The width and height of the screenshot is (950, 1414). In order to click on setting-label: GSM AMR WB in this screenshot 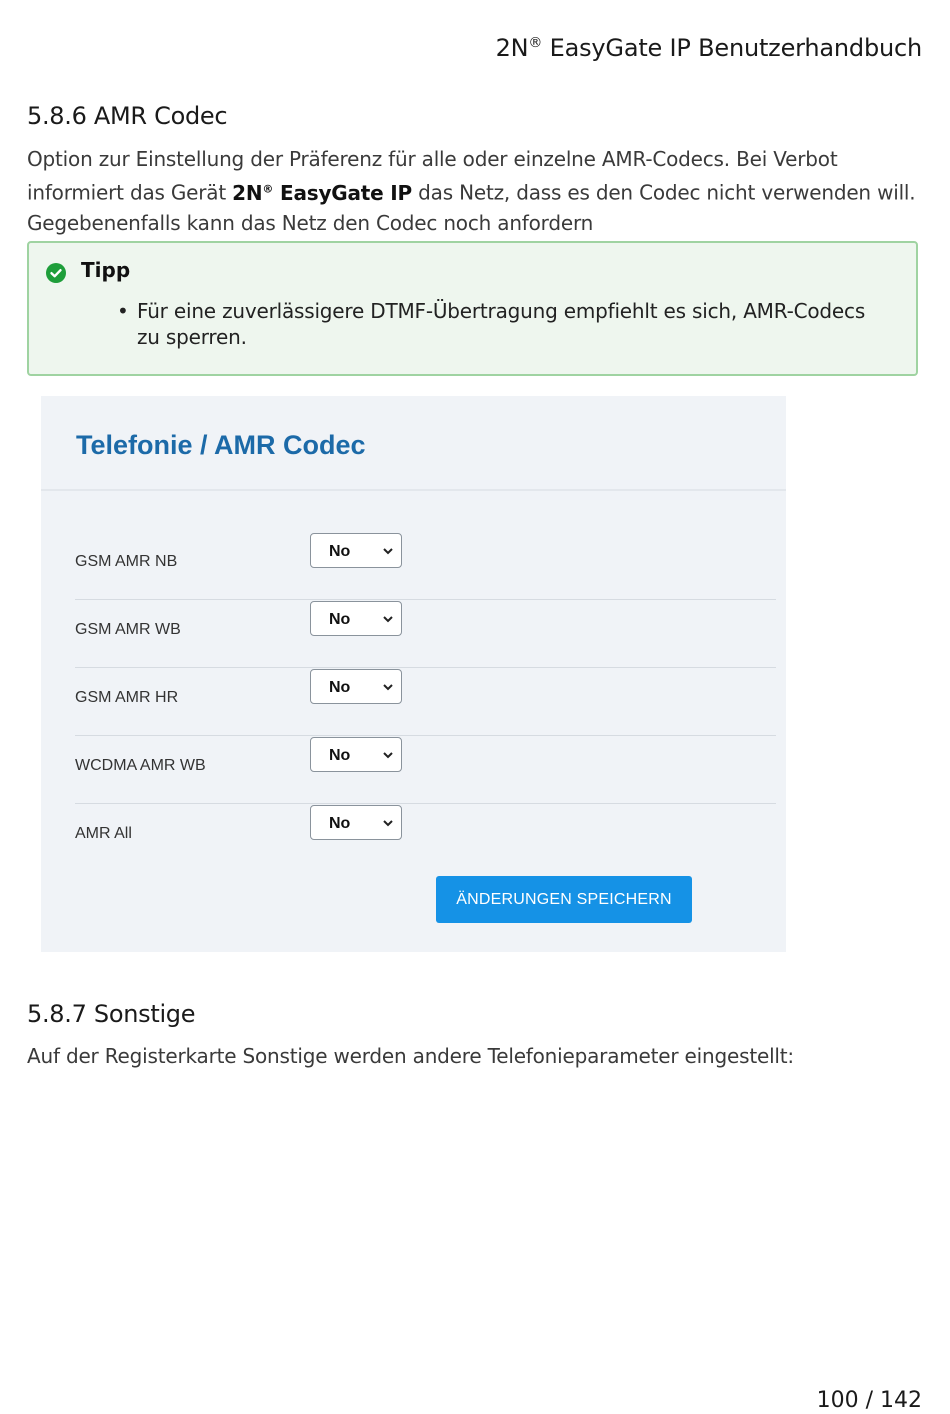, I will do `click(128, 629)`.